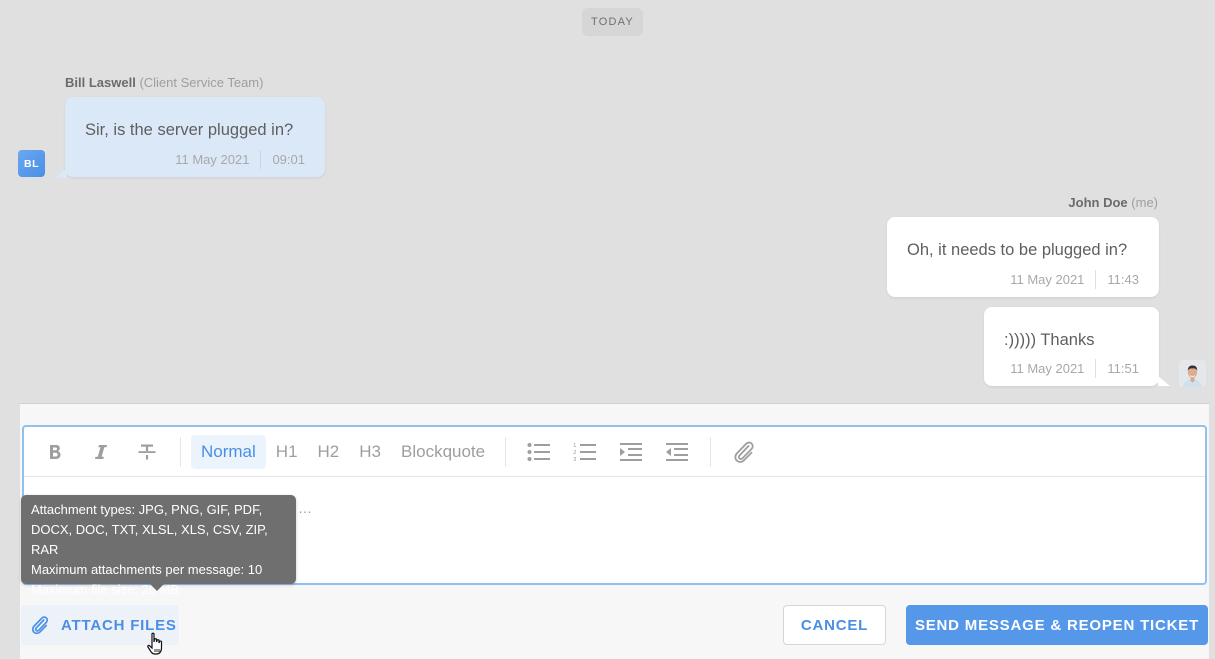 Image resolution: width=1215 pixels, height=659 pixels. I want to click on bulleted-list-button, so click(539, 452).